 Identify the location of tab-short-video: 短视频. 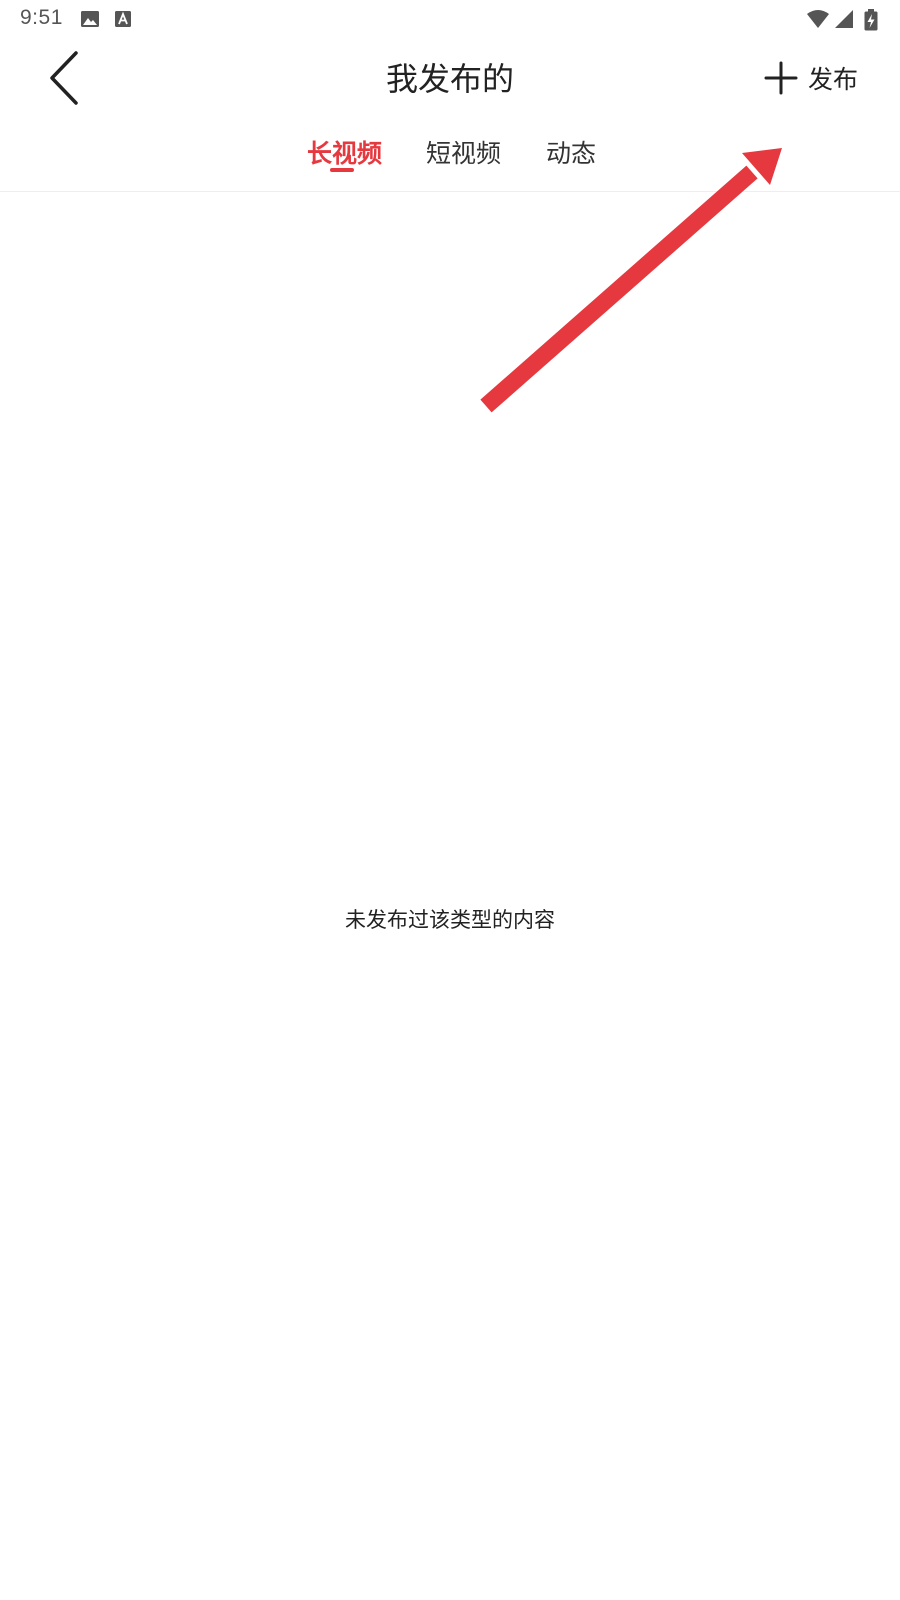
(463, 152).